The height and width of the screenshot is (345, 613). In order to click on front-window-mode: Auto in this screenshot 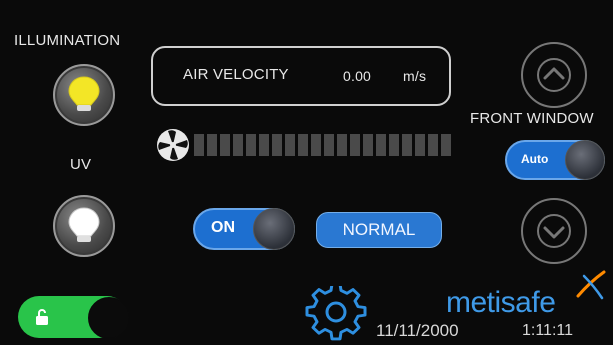, I will do `click(535, 159)`.